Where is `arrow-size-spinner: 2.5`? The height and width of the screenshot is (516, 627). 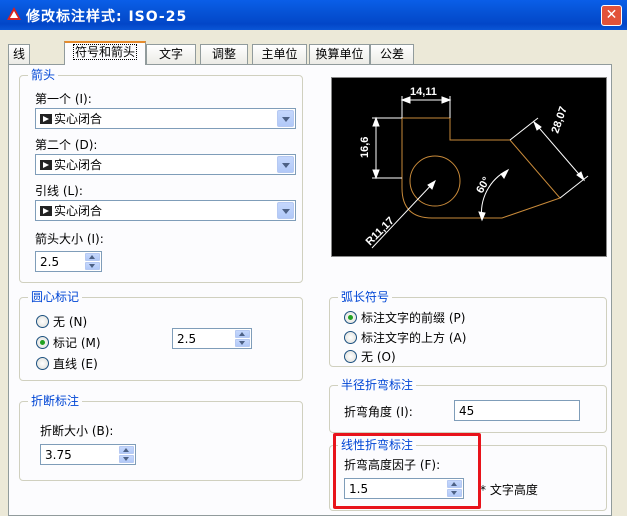
arrow-size-spinner: 2.5 is located at coordinates (68, 261).